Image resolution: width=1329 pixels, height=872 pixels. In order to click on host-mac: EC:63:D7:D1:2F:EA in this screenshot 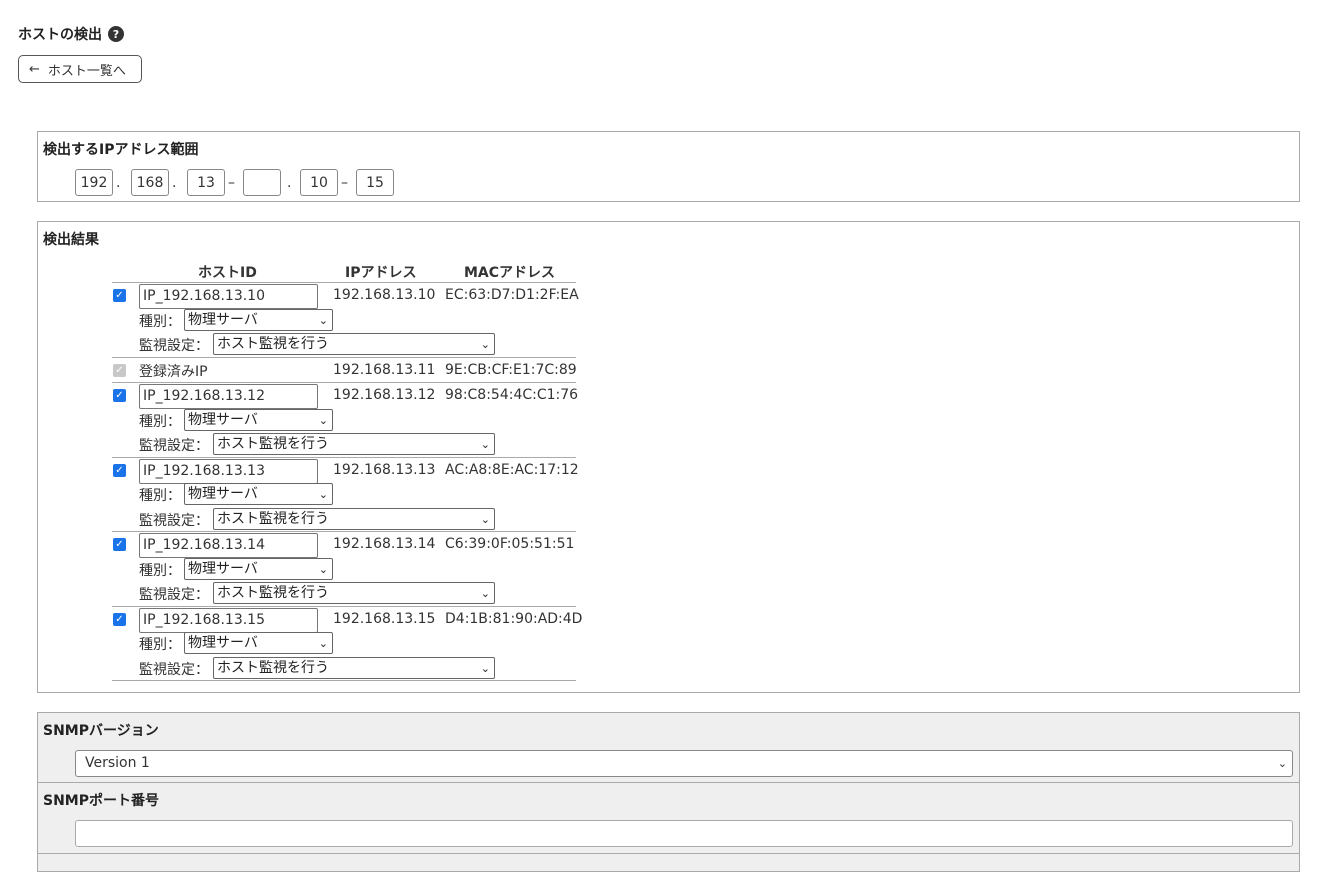, I will do `click(512, 295)`.